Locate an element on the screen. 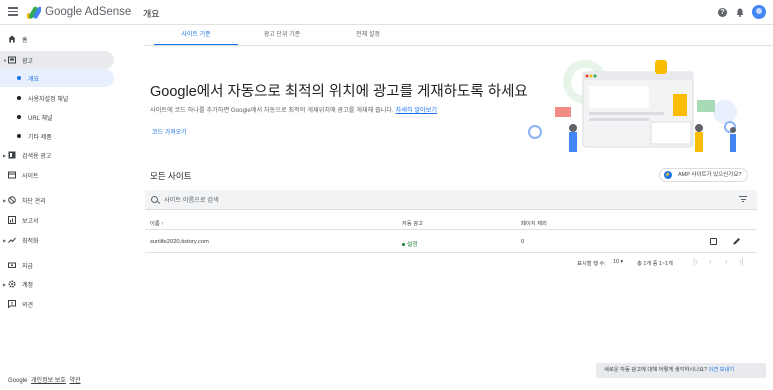  feedback-prompt: 새로운 자동 광고에 대해 어떻게 생각하시나요? 의견 보내기 is located at coordinates (681, 370).